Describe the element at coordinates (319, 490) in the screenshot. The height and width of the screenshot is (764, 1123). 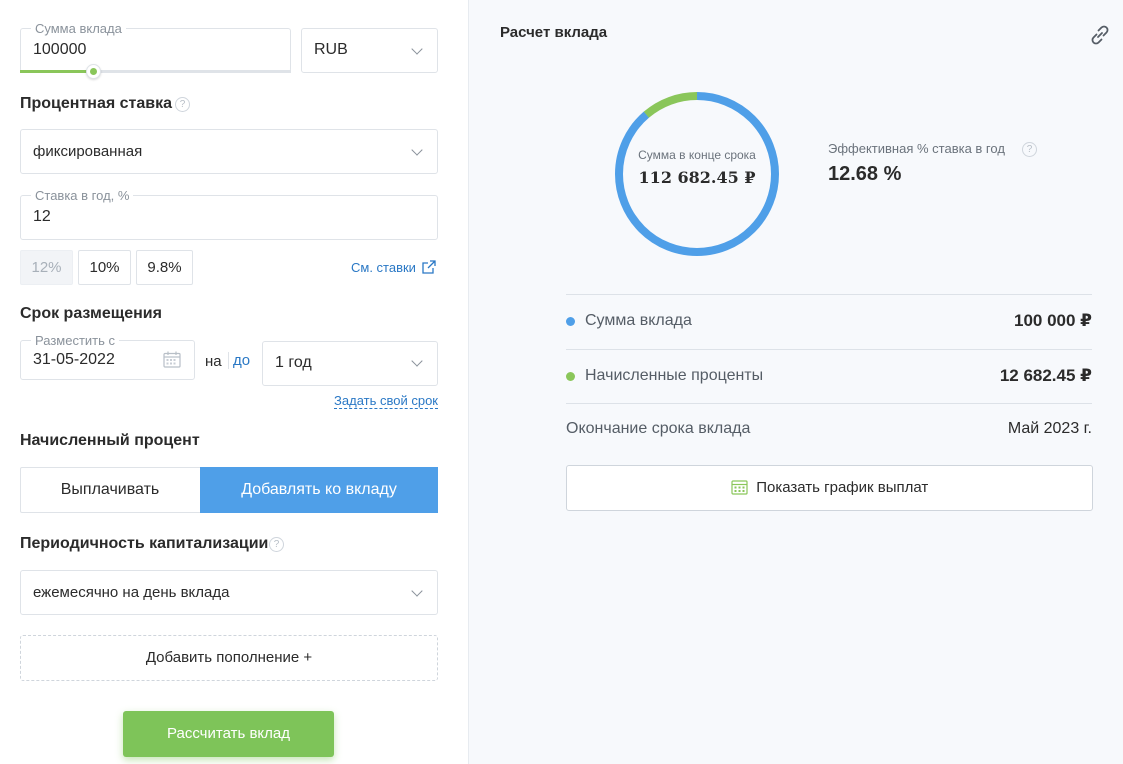
I see `interest-option-capitalize: Добавлять ко вкладу` at that location.